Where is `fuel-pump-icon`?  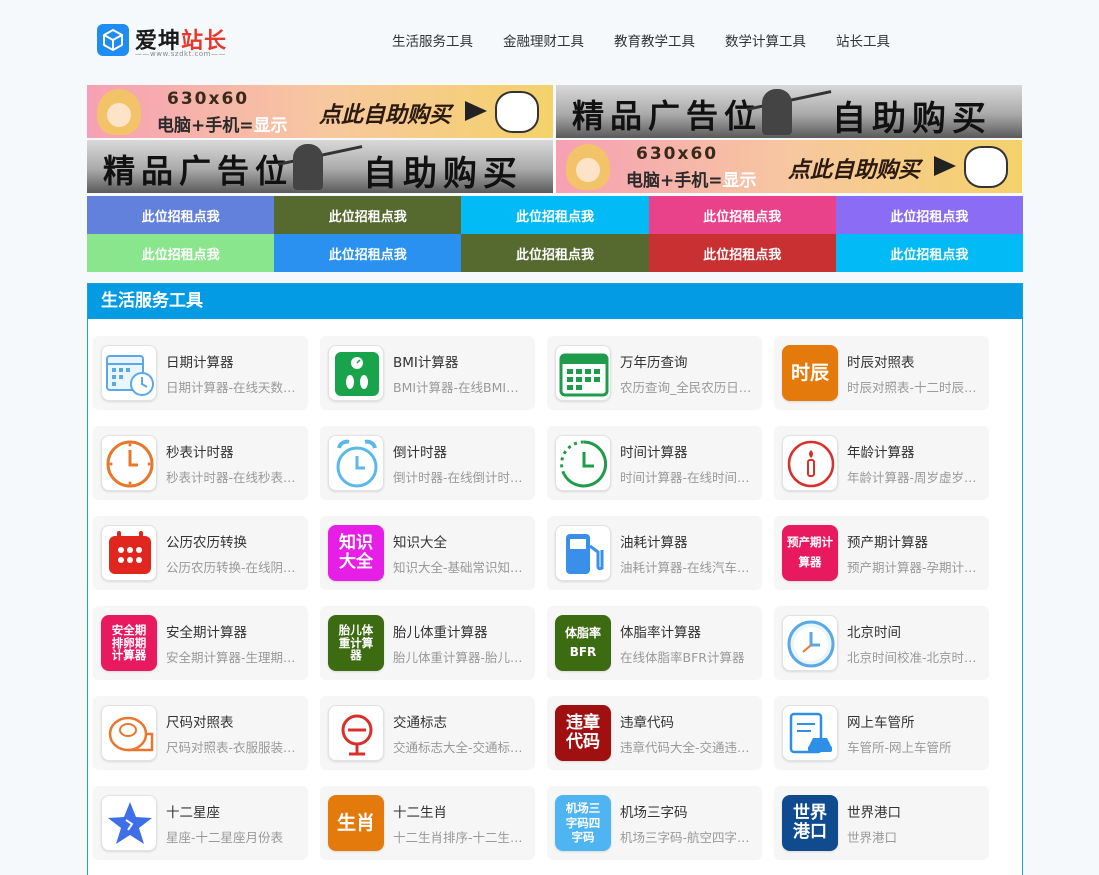 fuel-pump-icon is located at coordinates (583, 553).